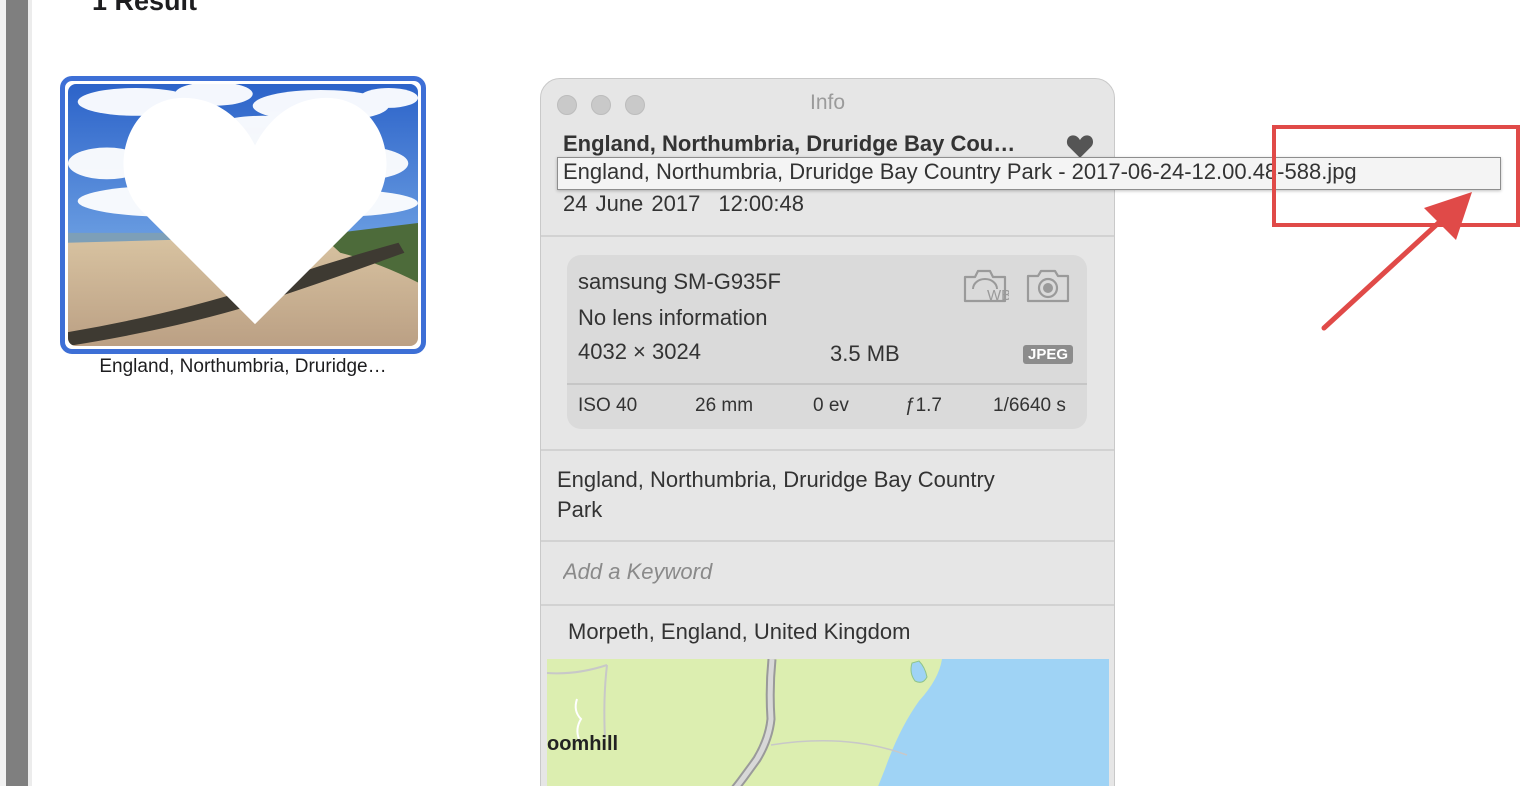 This screenshot has width=1534, height=786. I want to click on photo-time: 12:00:48, so click(761, 203).